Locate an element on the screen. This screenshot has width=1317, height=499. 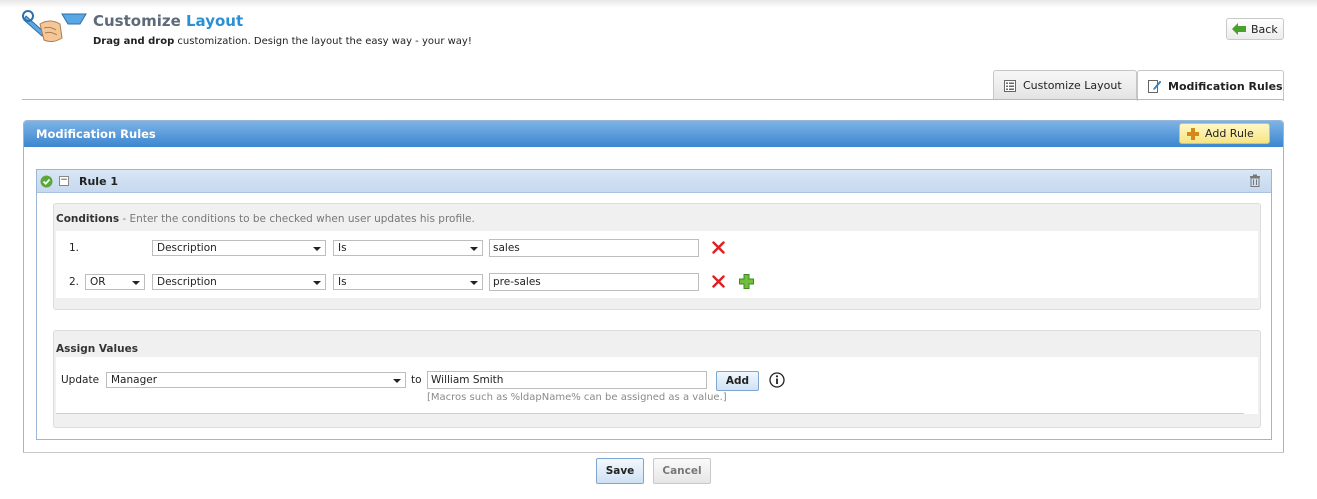
cancel-button: Cancel is located at coordinates (682, 471).